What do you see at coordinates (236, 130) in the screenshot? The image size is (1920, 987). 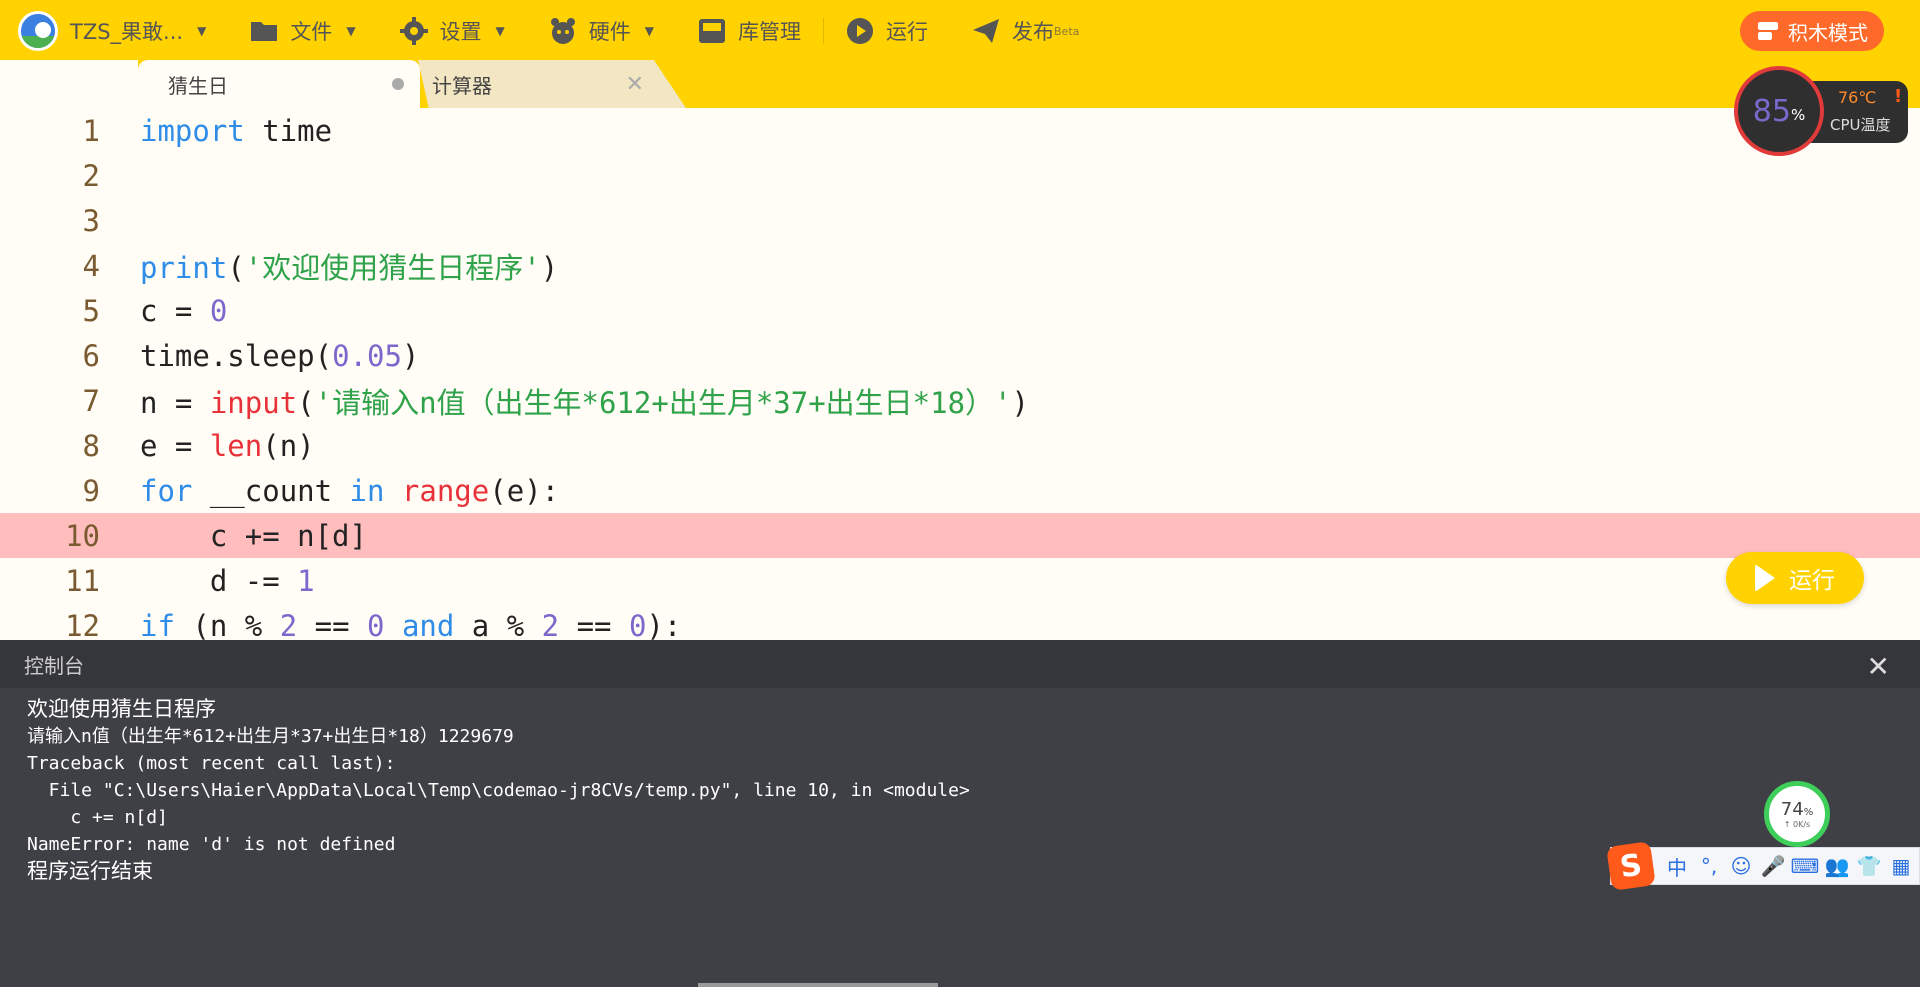 I see `code-text: import time` at bounding box center [236, 130].